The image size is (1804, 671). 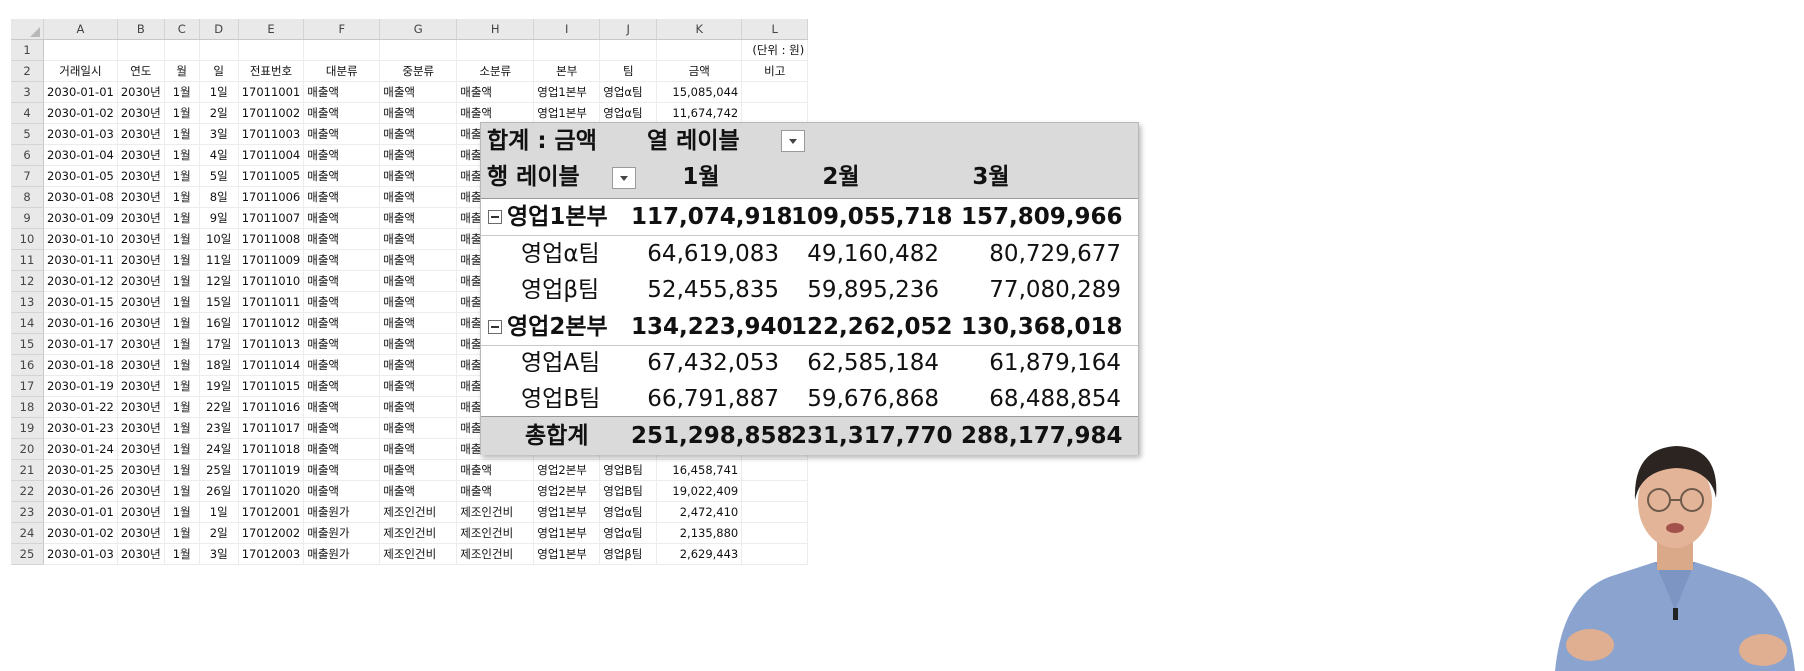 I want to click on cell: 매출원가, so click(x=342, y=554).